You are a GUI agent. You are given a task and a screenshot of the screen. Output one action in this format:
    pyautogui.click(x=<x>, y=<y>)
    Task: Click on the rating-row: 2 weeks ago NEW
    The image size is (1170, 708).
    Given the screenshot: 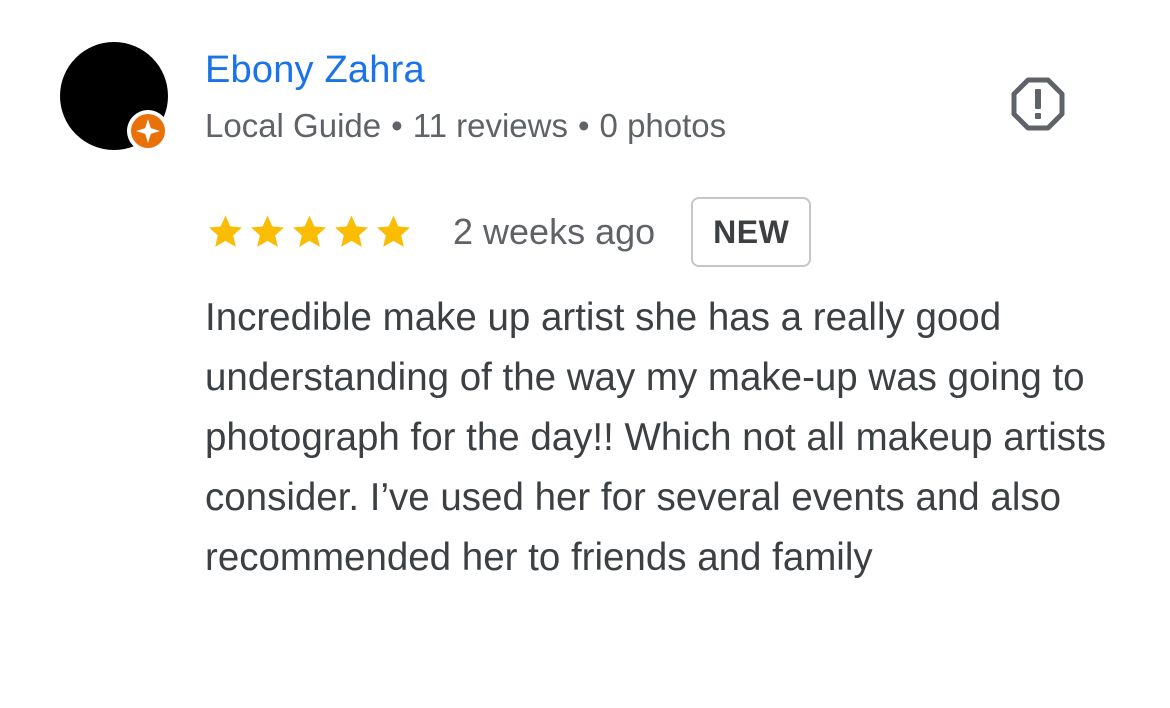 What is the action you would take?
    pyautogui.click(x=508, y=232)
    